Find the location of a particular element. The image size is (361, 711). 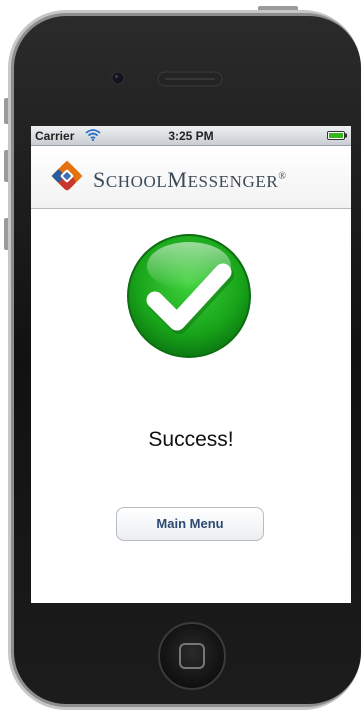

school-messenger-logo-icon is located at coordinates (67, 175).